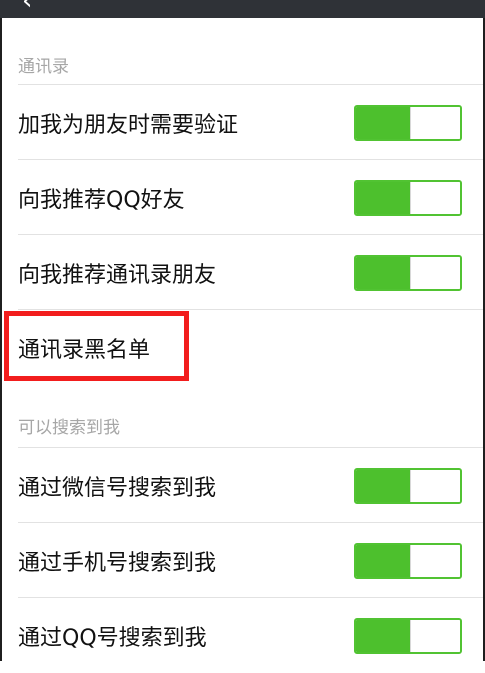 The width and height of the screenshot is (485, 673). I want to click on search-qq-toggle, so click(408, 635).